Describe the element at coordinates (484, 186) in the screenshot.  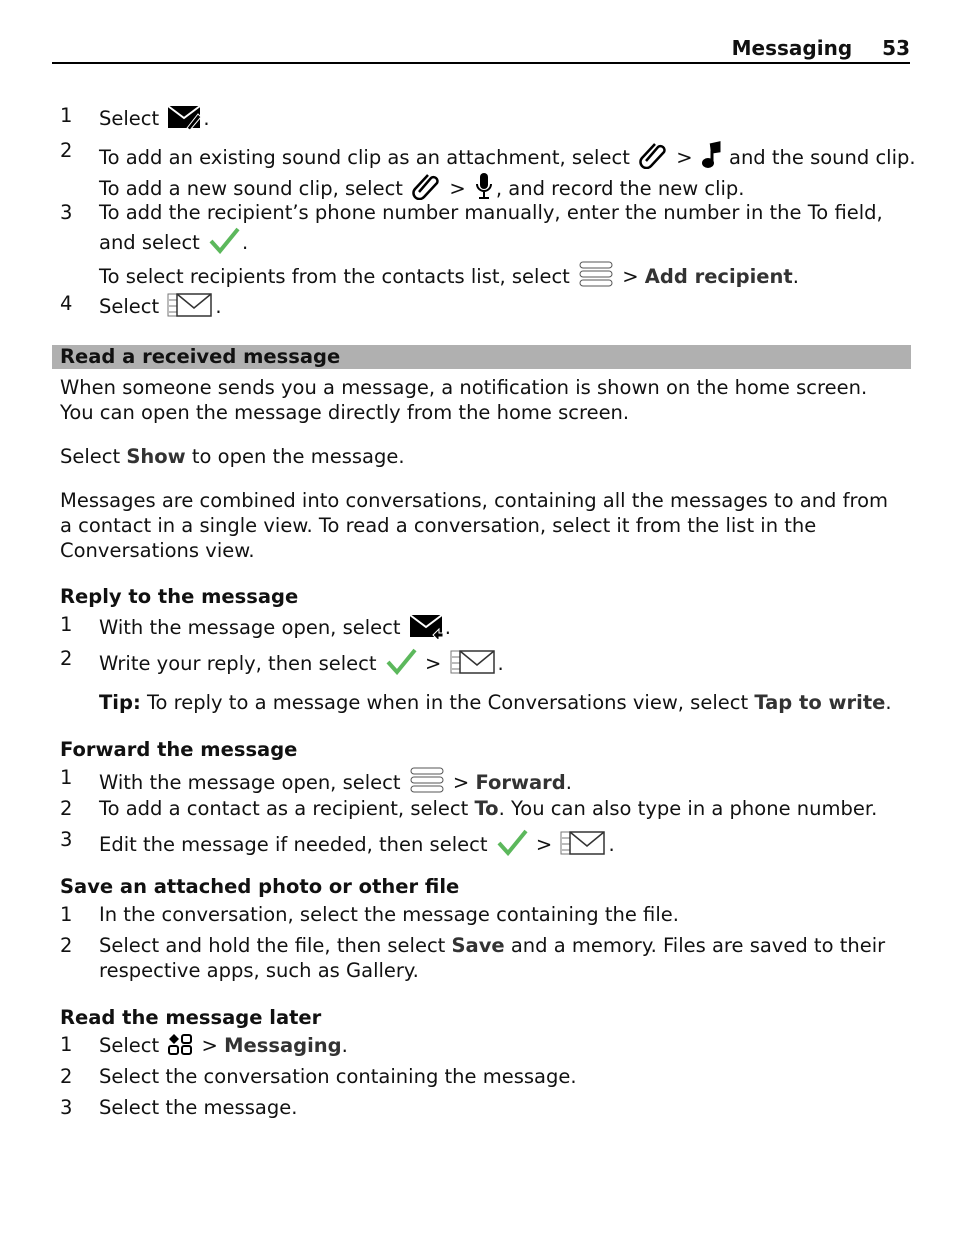
I see `microphone-icon` at that location.